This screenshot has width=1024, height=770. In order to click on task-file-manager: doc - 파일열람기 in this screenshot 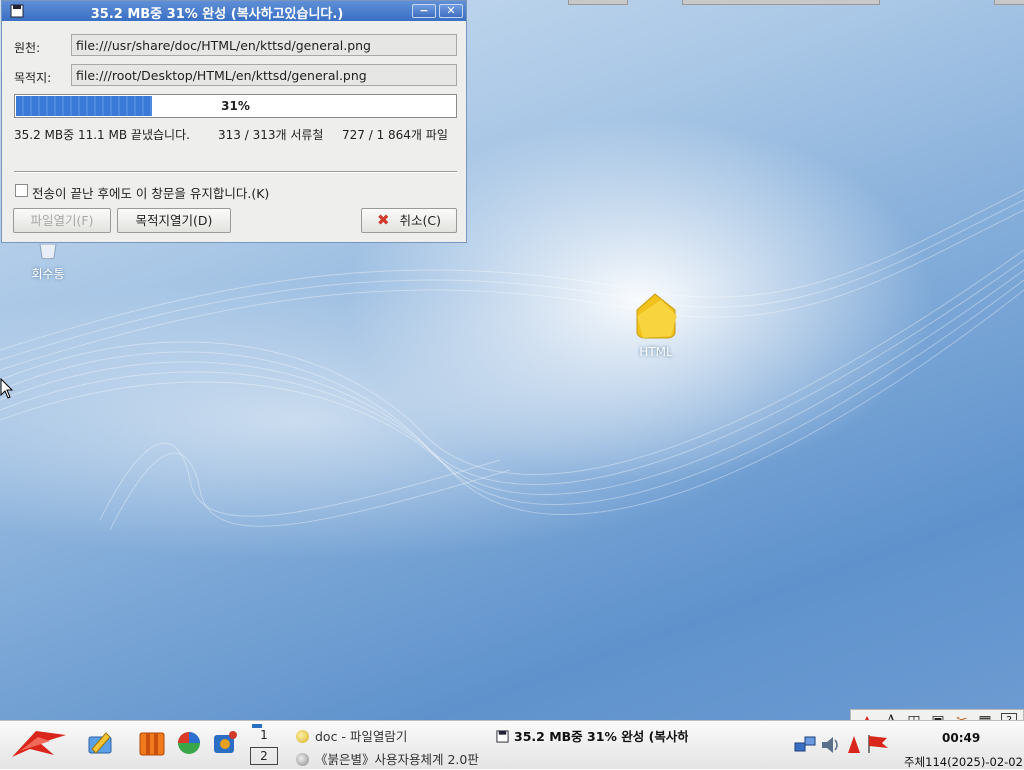, I will do `click(351, 735)`.